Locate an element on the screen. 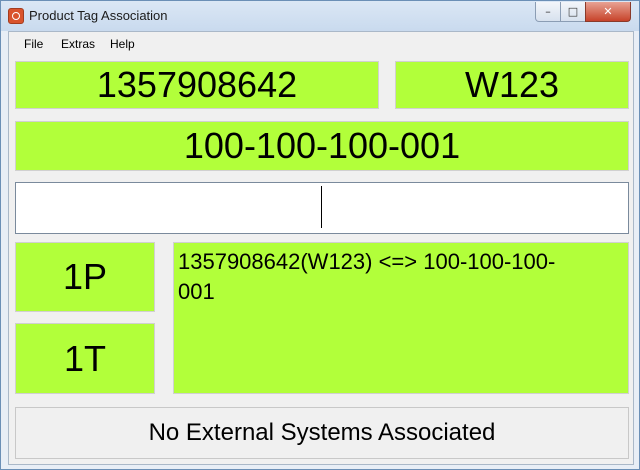  title-bar: Product Tag Association – □ ✕ is located at coordinates (320, 16).